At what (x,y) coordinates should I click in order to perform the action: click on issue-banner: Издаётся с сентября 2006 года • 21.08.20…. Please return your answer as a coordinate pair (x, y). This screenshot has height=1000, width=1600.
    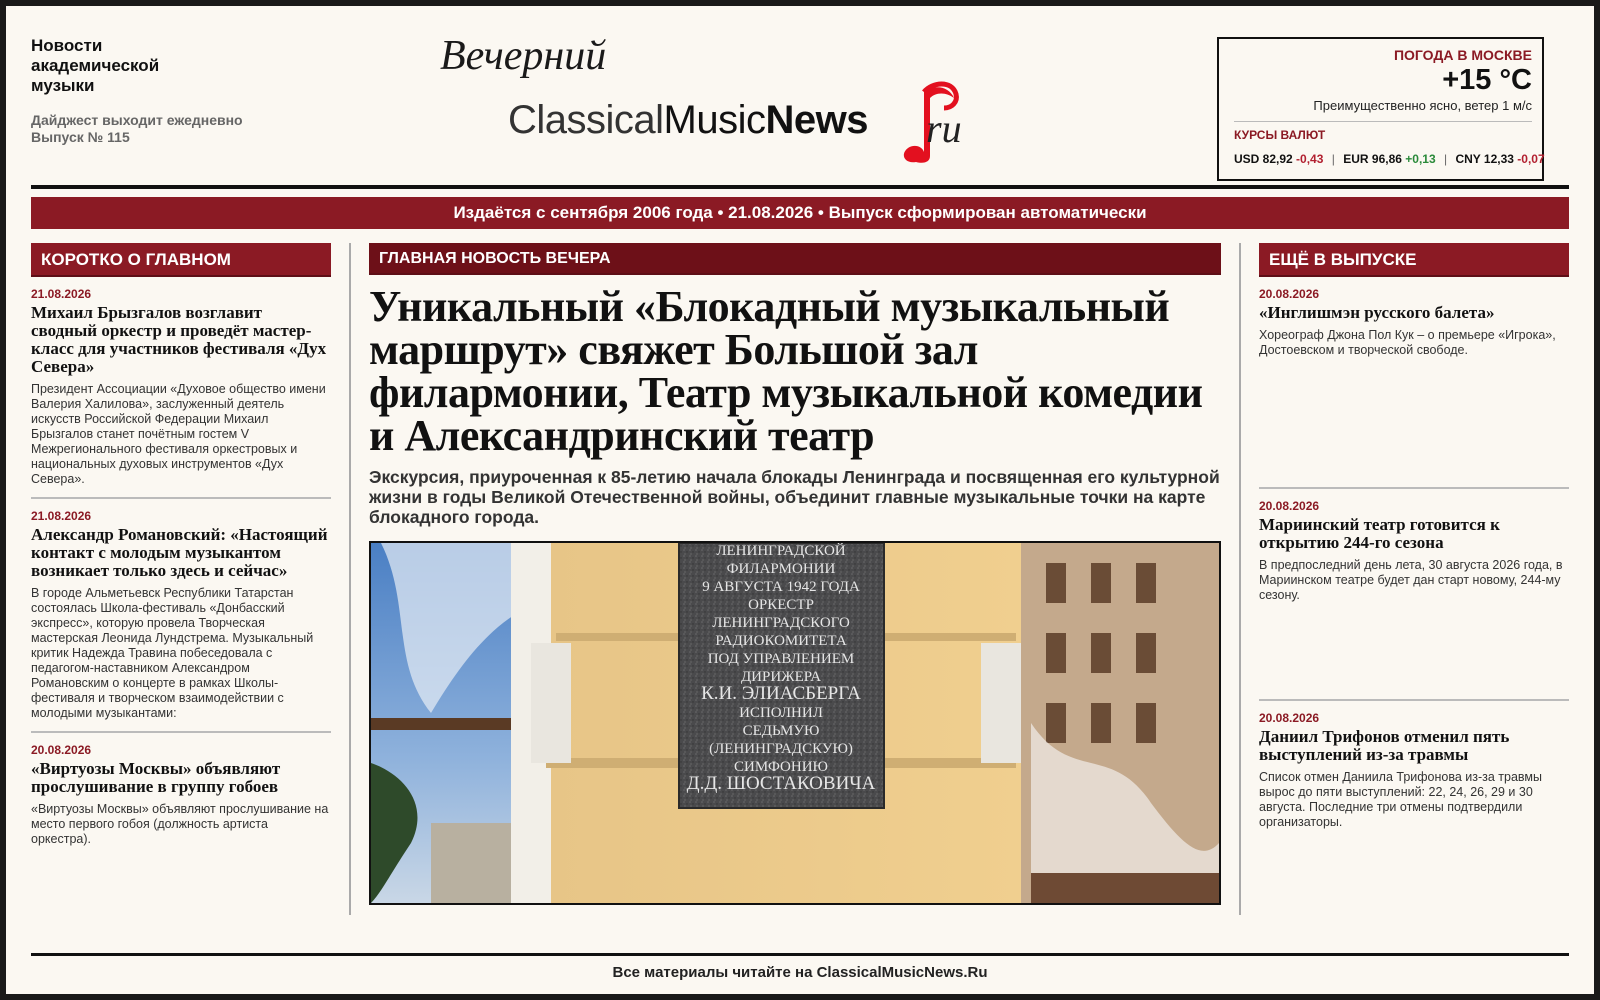
    Looking at the image, I should click on (800, 213).